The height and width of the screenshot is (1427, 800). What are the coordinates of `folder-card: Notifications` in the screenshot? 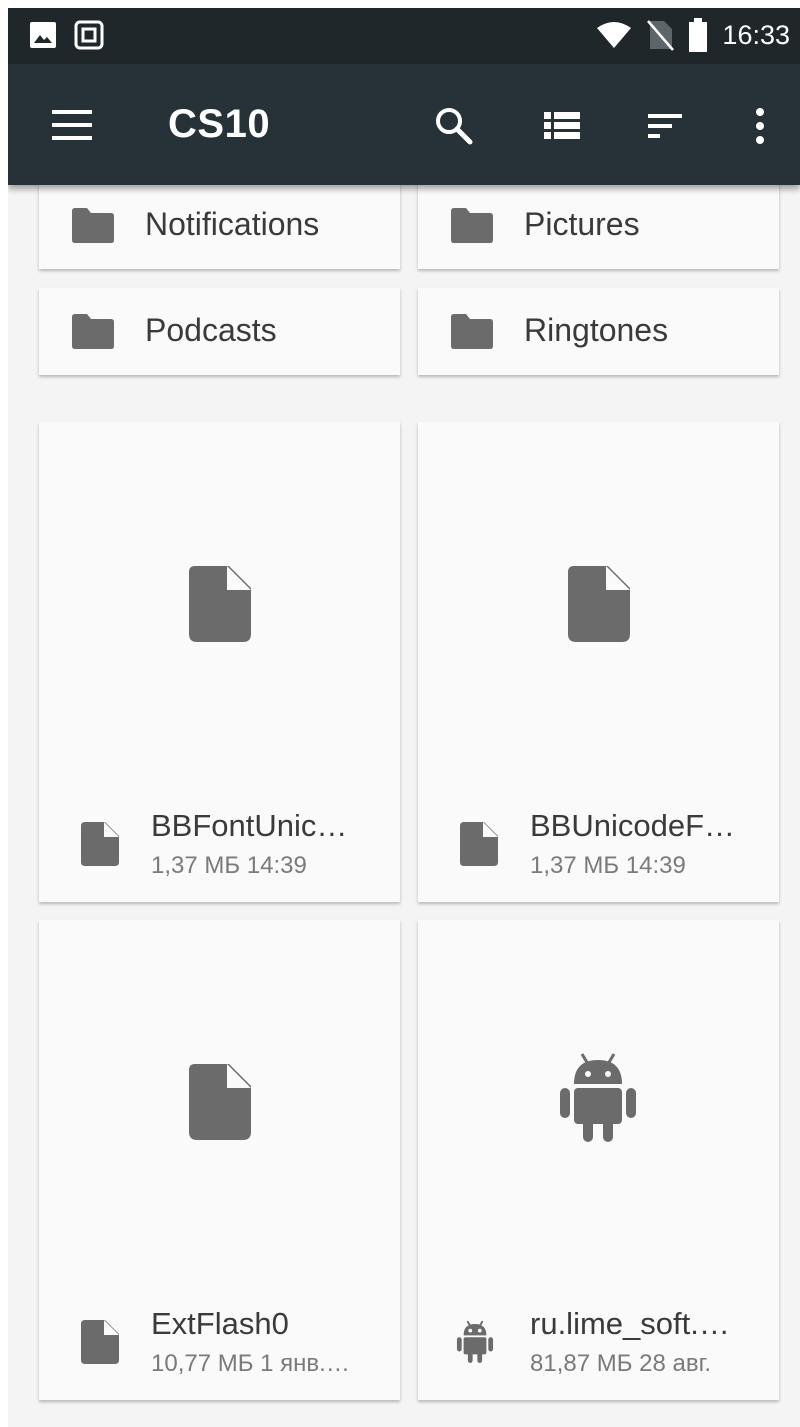 It's located at (219, 225).